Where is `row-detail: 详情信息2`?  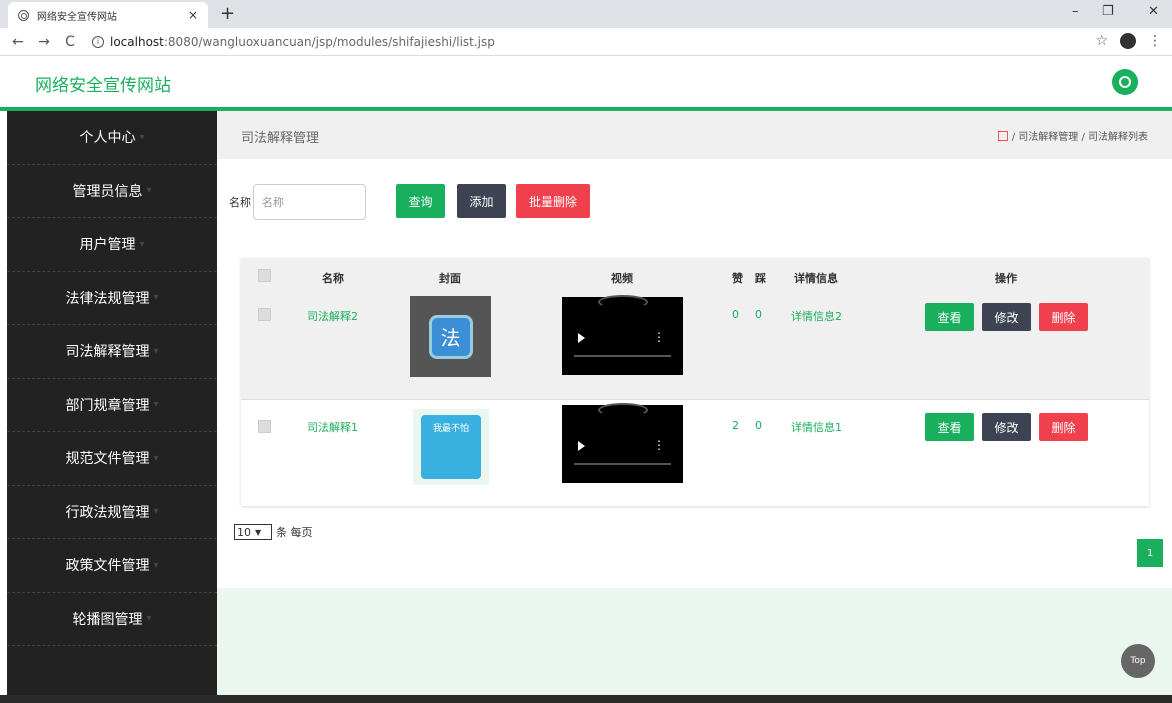 row-detail: 详情信息2 is located at coordinates (816, 316).